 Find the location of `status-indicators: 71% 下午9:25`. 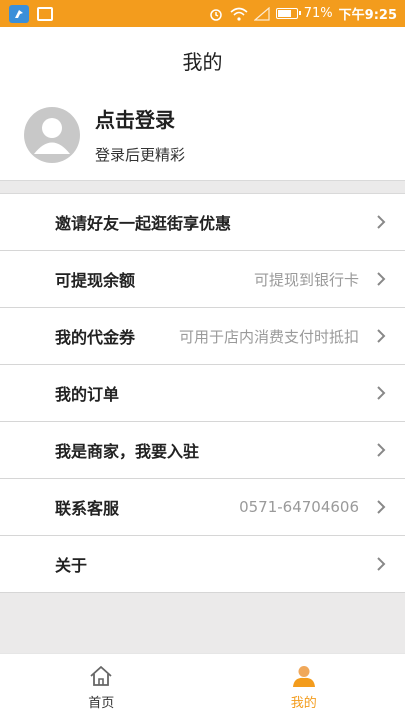

status-indicators: 71% 下午9:25 is located at coordinates (302, 13).